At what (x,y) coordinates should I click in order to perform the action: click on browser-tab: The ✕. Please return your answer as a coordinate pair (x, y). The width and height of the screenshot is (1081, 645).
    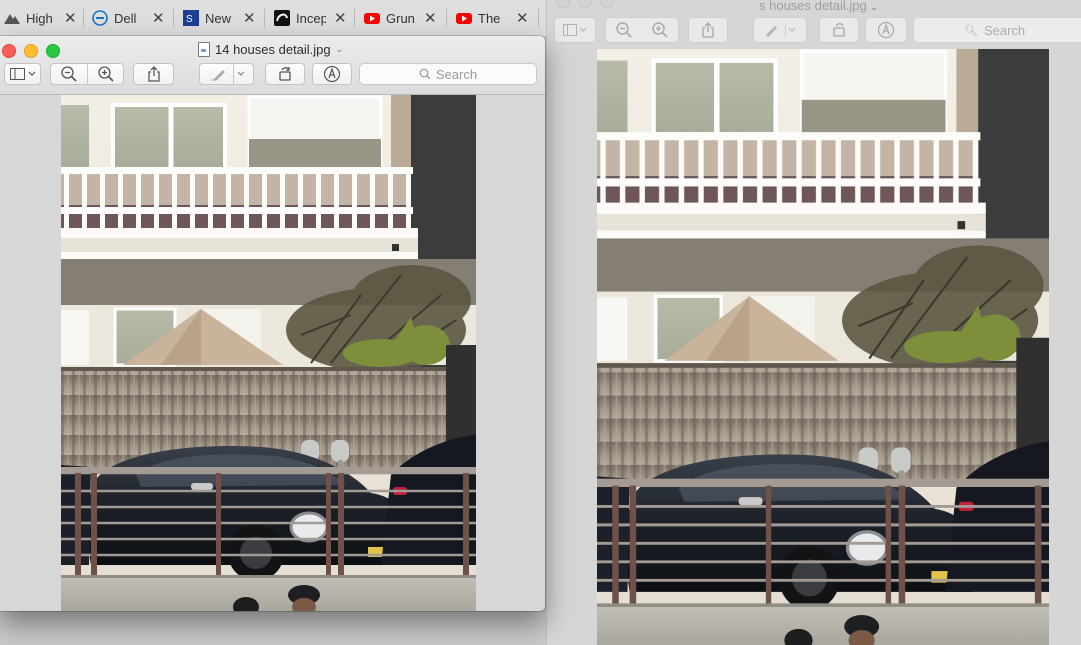
    Looking at the image, I should click on (492, 18).